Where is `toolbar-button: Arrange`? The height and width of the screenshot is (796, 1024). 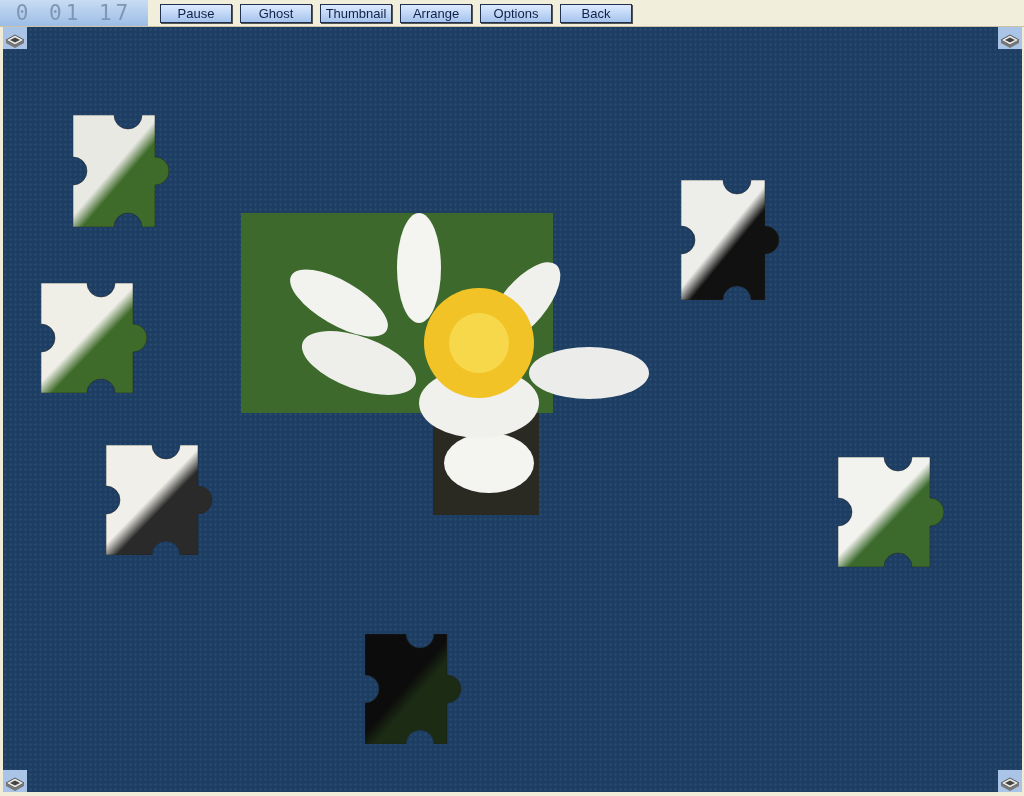 toolbar-button: Arrange is located at coordinates (436, 13).